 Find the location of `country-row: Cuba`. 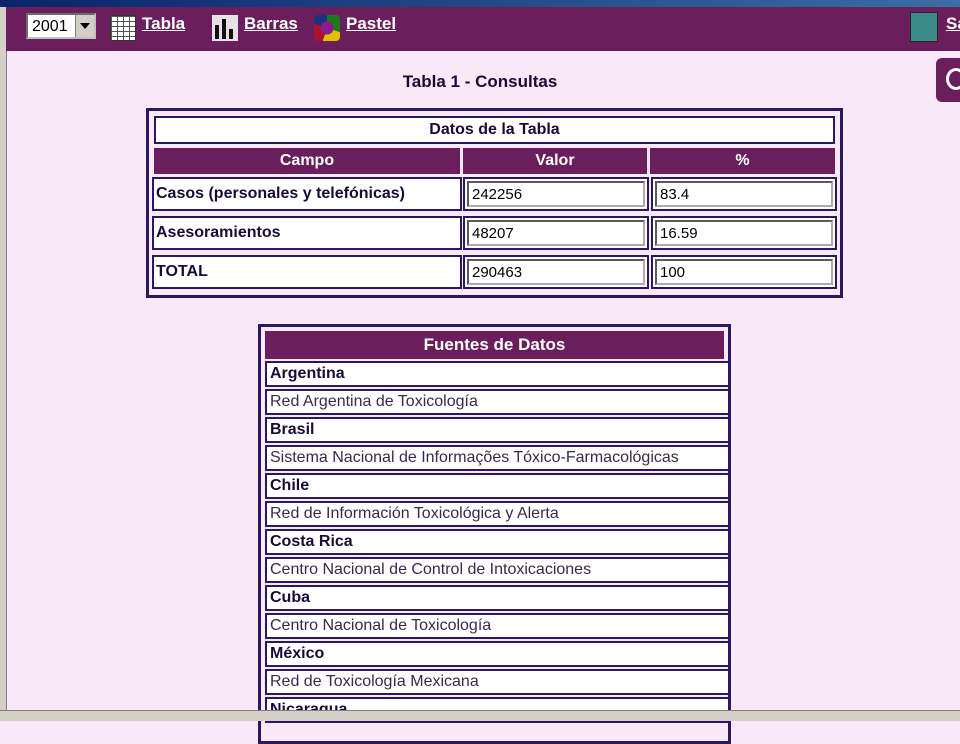

country-row: Cuba is located at coordinates (497, 598).